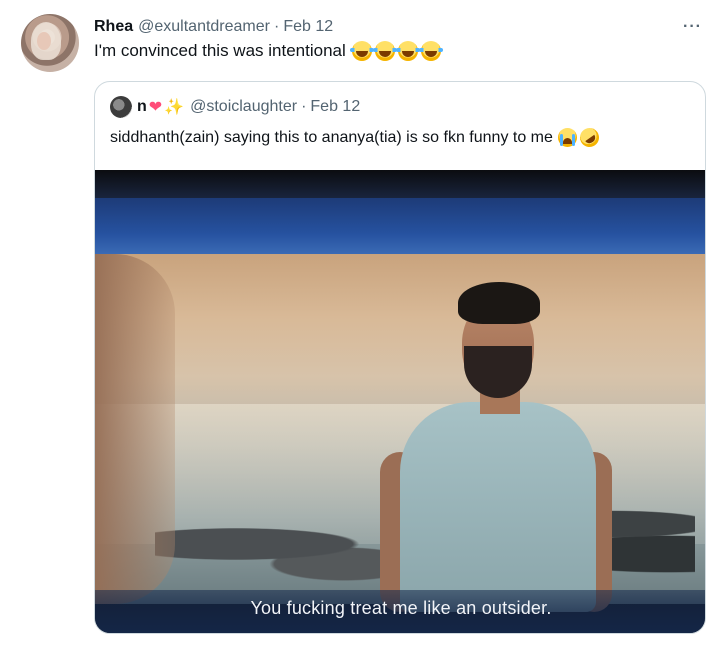 This screenshot has height=648, width=720. Describe the element at coordinates (498, 507) in the screenshot. I see `man-shirt` at that location.